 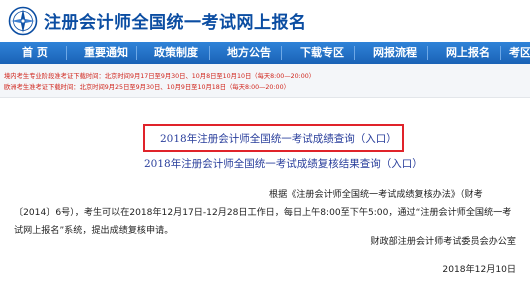 I want to click on nav-home: 首 页, so click(x=35, y=53).